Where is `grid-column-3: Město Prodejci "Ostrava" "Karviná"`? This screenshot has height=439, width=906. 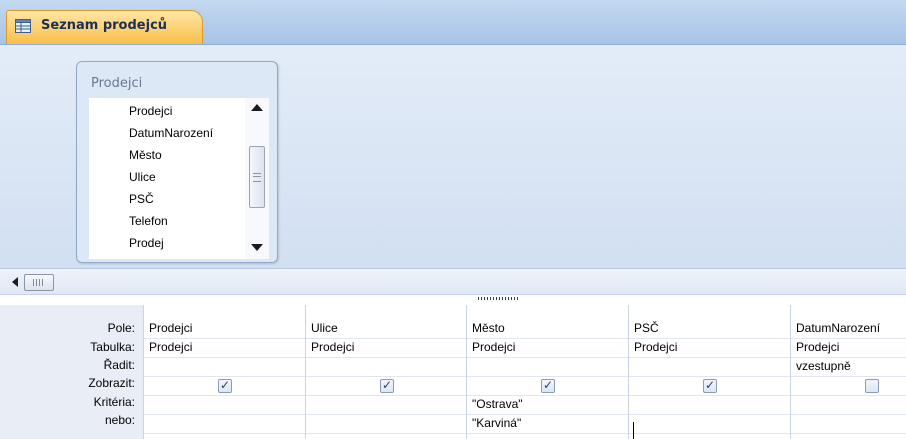 grid-column-3: Město Prodejci "Ostrava" "Karviná" is located at coordinates (547, 372).